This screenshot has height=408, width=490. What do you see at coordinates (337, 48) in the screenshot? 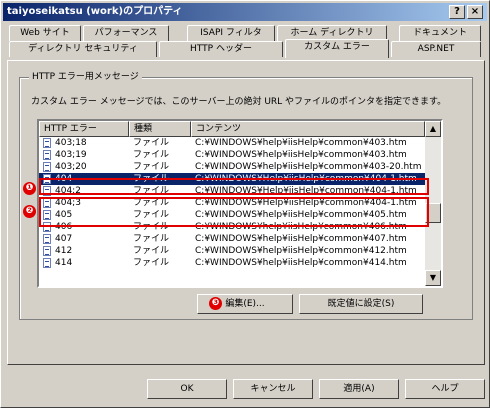
I see `tab-custom-errors: カスタム エラー` at bounding box center [337, 48].